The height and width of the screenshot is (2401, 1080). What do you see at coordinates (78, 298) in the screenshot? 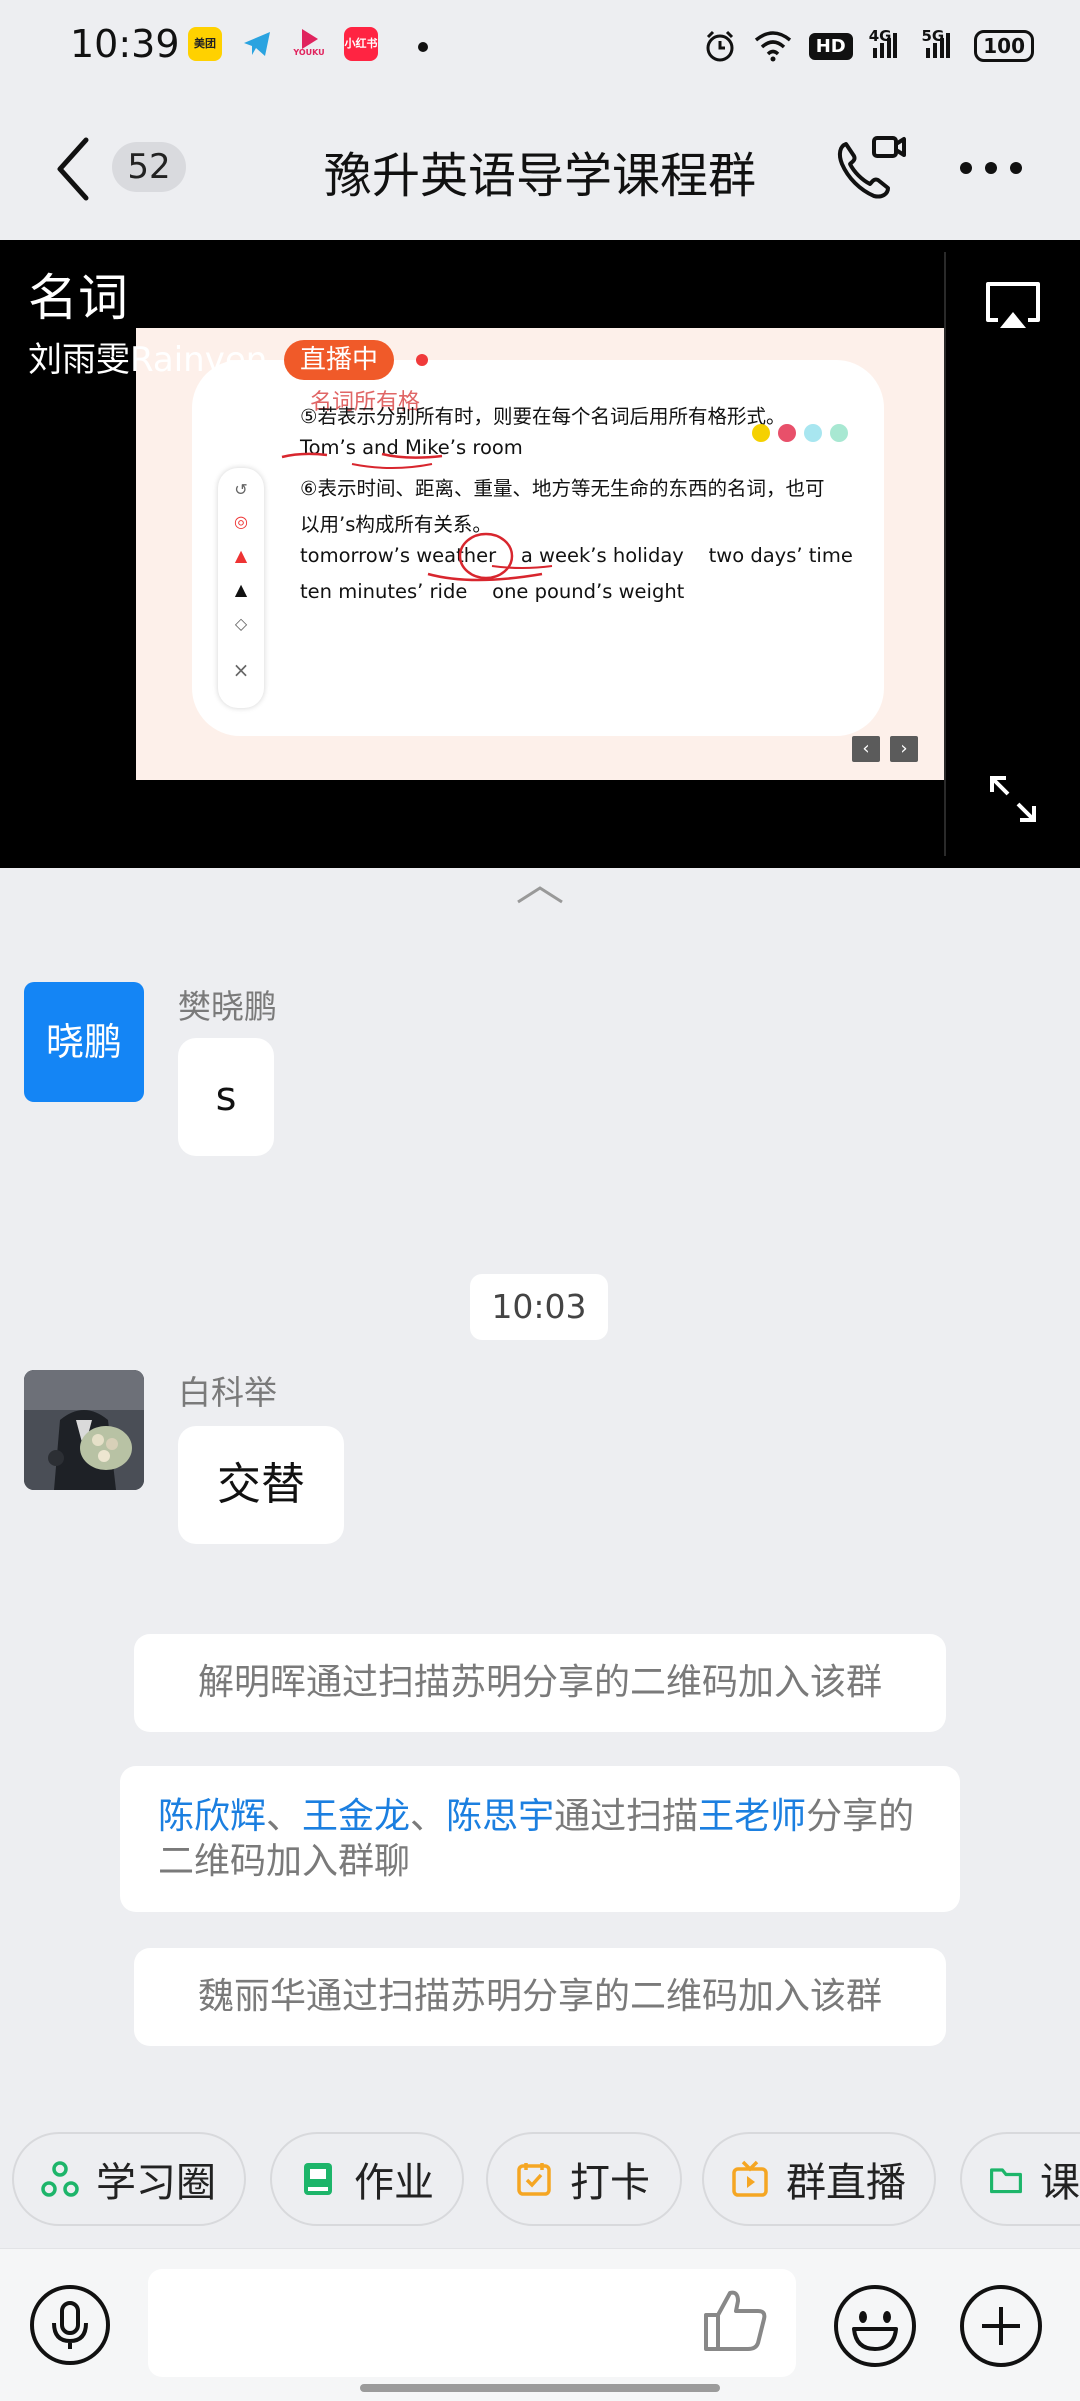
I see `live-title: 名词` at bounding box center [78, 298].